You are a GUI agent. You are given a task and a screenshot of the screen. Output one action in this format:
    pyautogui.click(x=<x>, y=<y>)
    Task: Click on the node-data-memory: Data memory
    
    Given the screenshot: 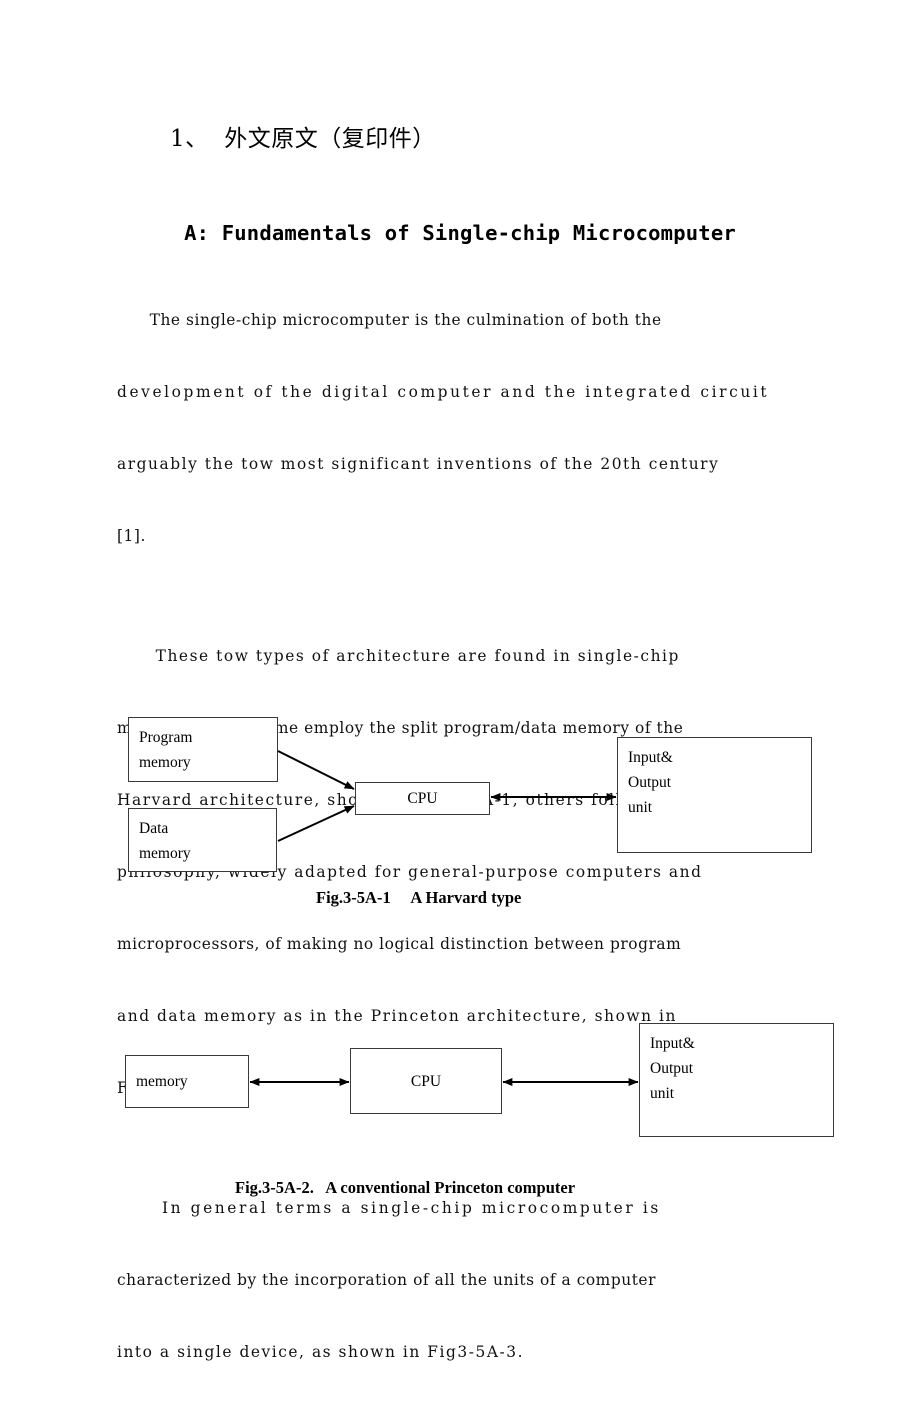 What is the action you would take?
    pyautogui.click(x=202, y=840)
    